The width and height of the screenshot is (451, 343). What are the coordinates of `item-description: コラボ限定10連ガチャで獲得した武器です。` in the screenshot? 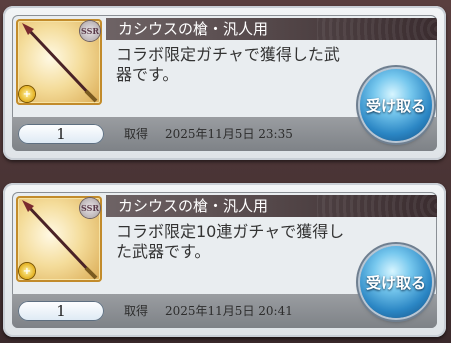 It's located at (230, 241).